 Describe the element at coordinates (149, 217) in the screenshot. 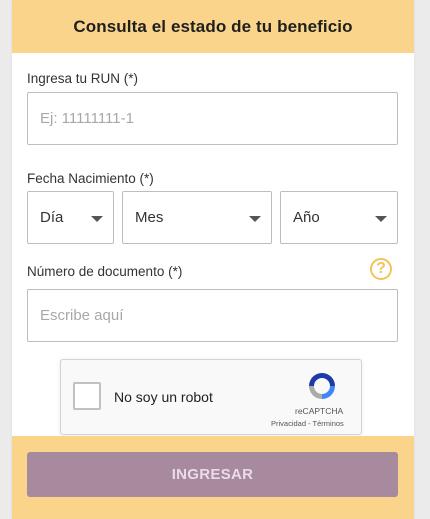

I see `month-select-value: Mes` at that location.